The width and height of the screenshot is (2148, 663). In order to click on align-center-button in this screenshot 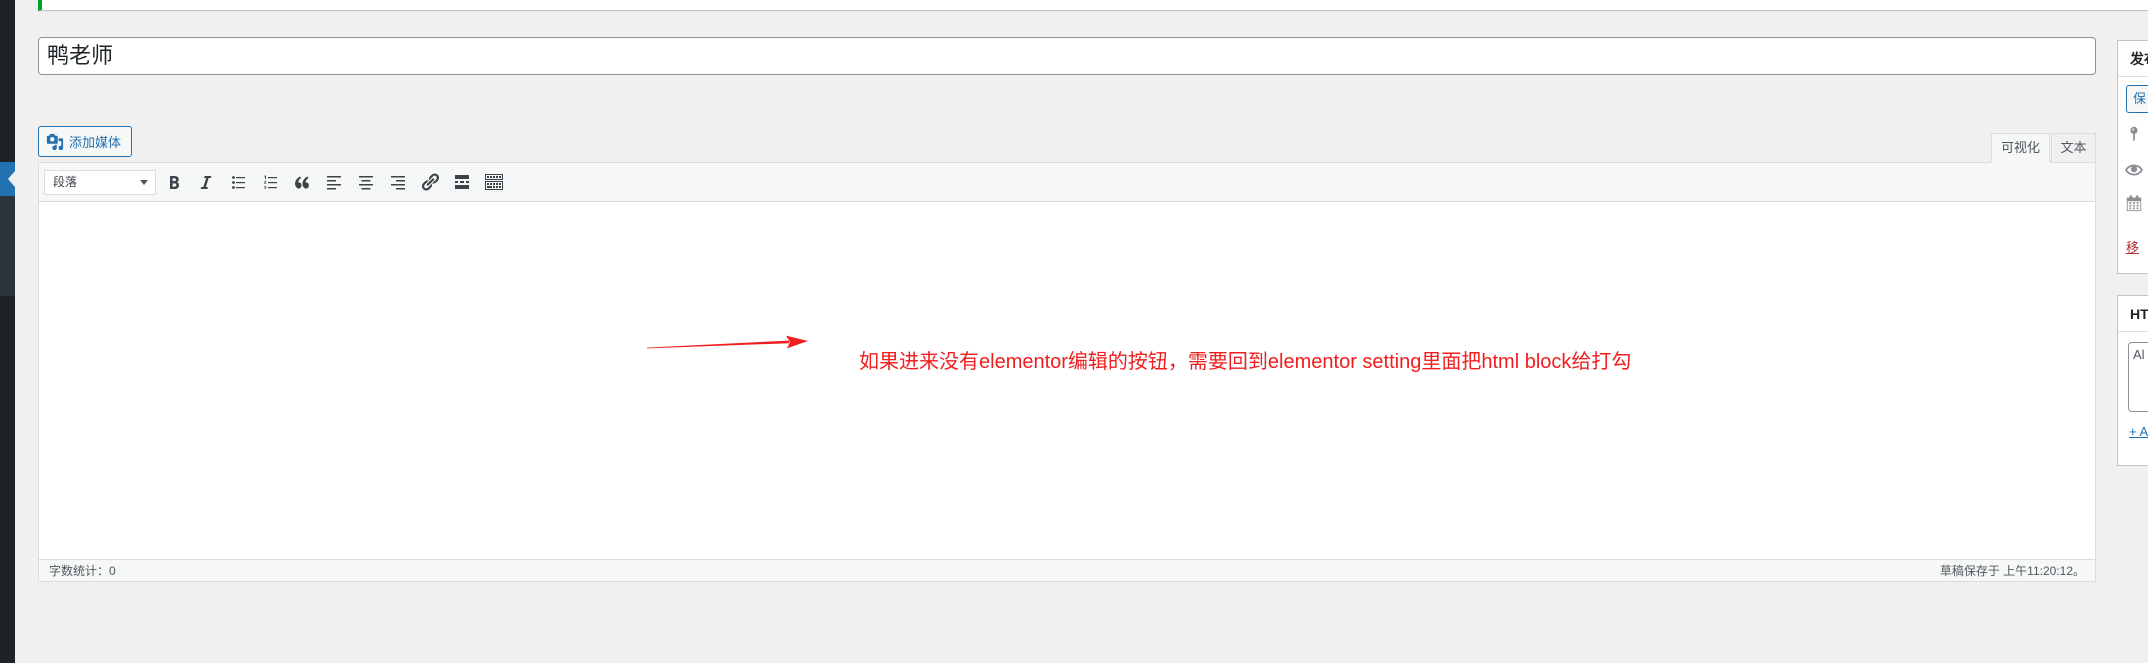, I will do `click(366, 182)`.